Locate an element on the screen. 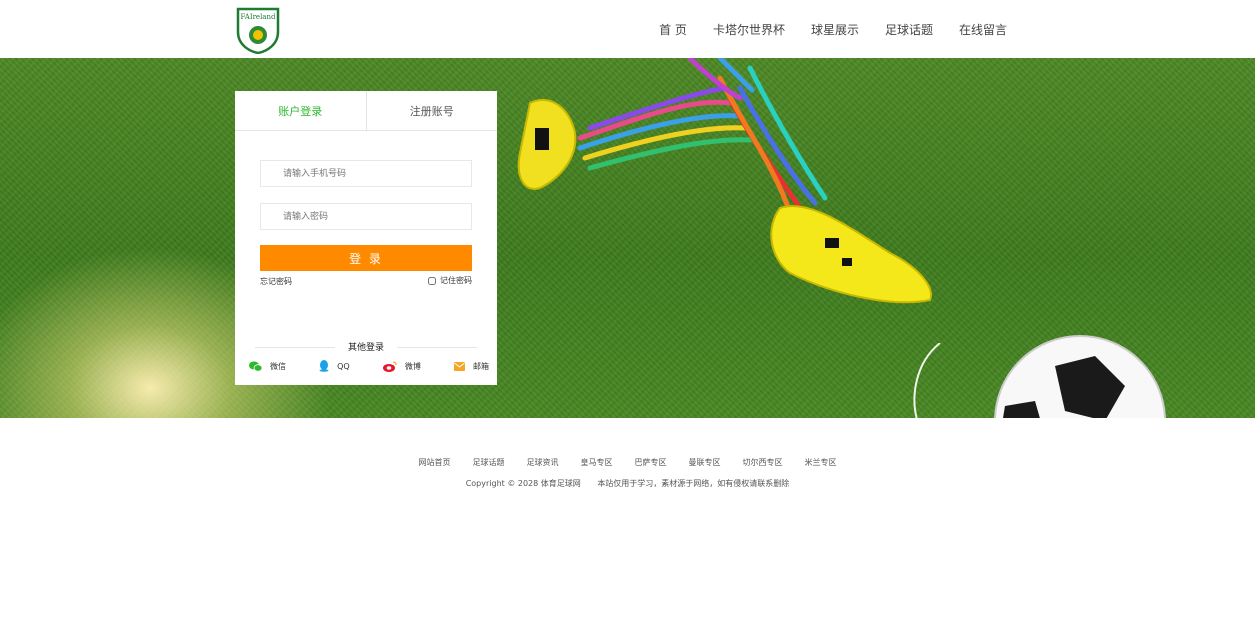 The height and width of the screenshot is (629, 1255). footer-link-manutd: 曼联专区 is located at coordinates (705, 462).